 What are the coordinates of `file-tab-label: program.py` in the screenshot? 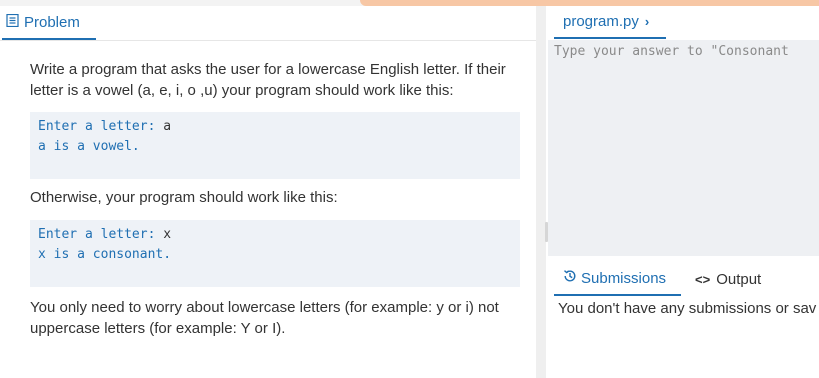 It's located at (601, 21).